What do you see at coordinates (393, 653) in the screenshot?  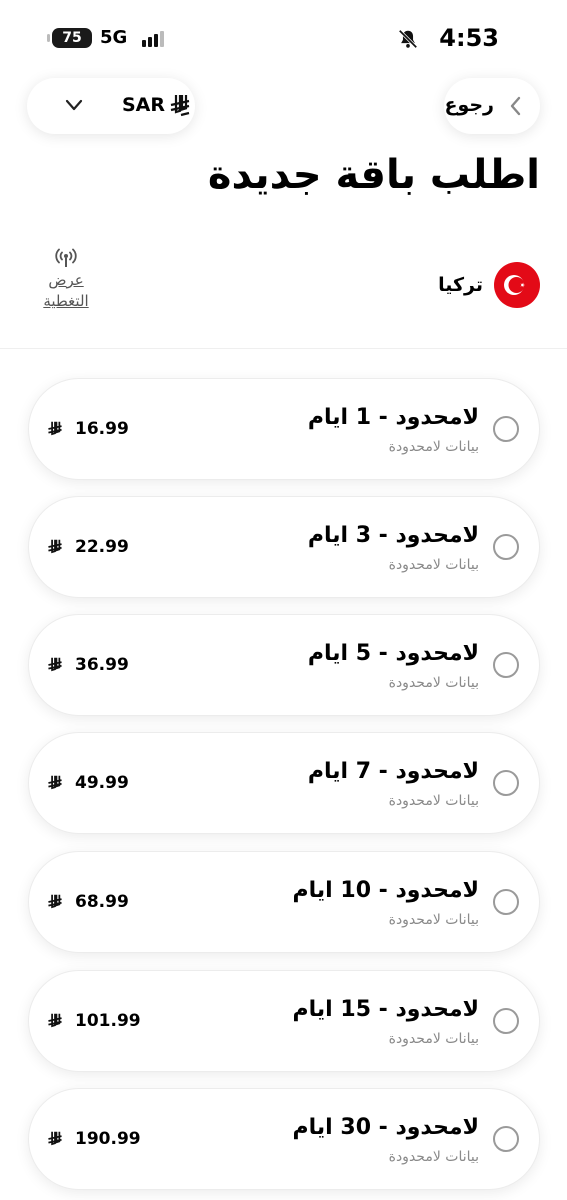 I see `plan-name: لامحدود - 5 ايام` at bounding box center [393, 653].